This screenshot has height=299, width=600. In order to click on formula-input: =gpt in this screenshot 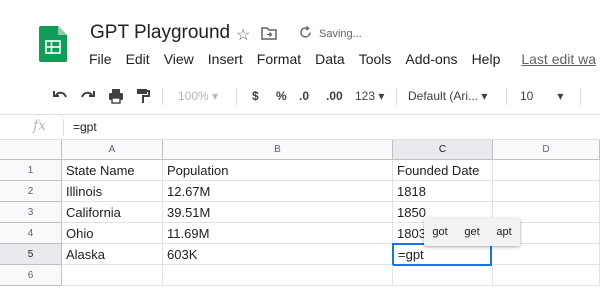, I will do `click(85, 127)`.